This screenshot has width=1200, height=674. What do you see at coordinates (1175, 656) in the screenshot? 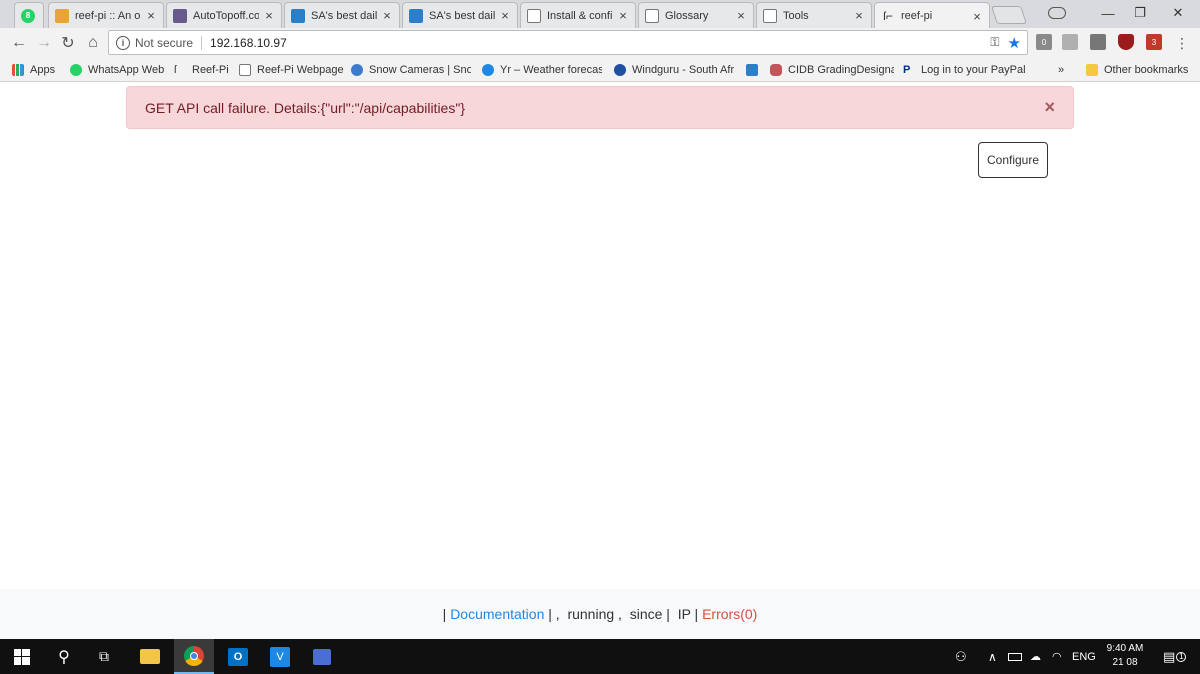
I see `notifications-icon: ▤ 1` at bounding box center [1175, 656].